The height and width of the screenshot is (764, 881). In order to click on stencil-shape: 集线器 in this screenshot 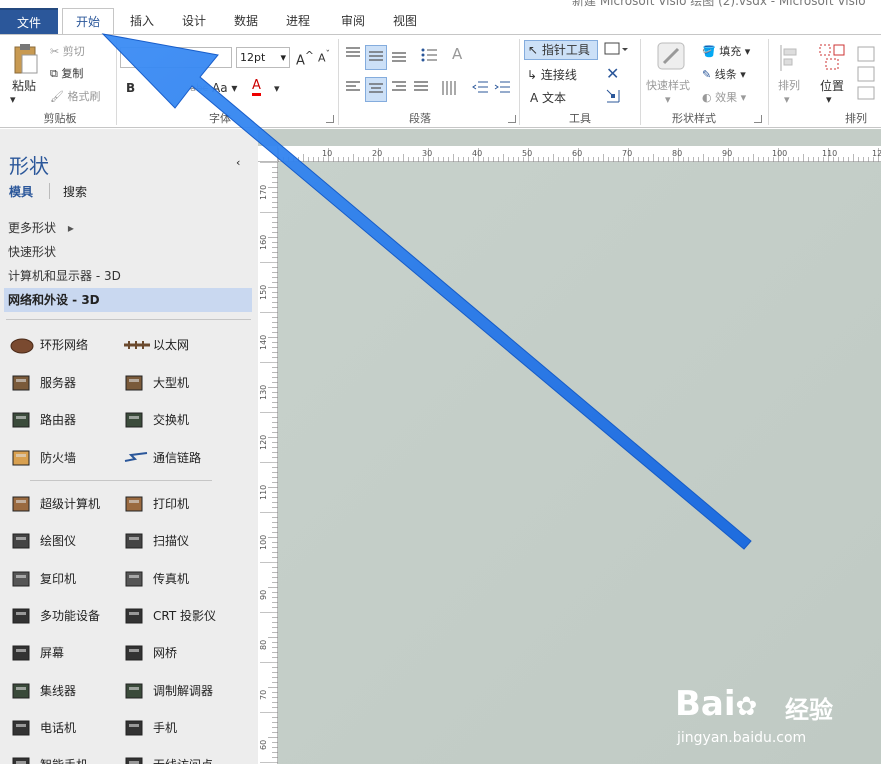, I will do `click(65, 691)`.